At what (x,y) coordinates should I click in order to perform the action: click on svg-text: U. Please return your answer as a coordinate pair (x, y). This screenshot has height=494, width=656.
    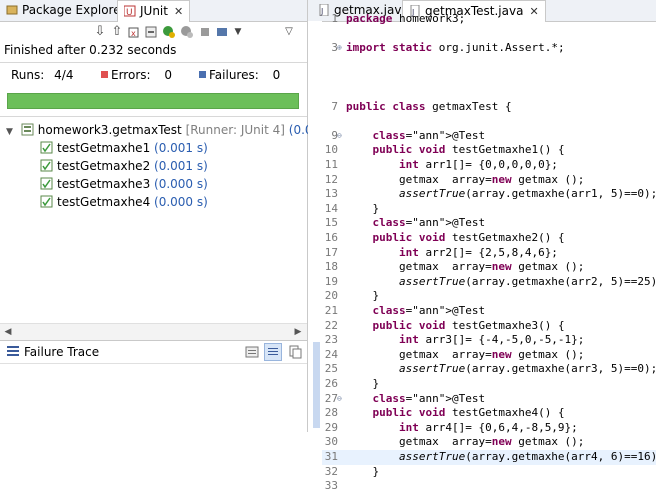
    Looking at the image, I should click on (129, 12).